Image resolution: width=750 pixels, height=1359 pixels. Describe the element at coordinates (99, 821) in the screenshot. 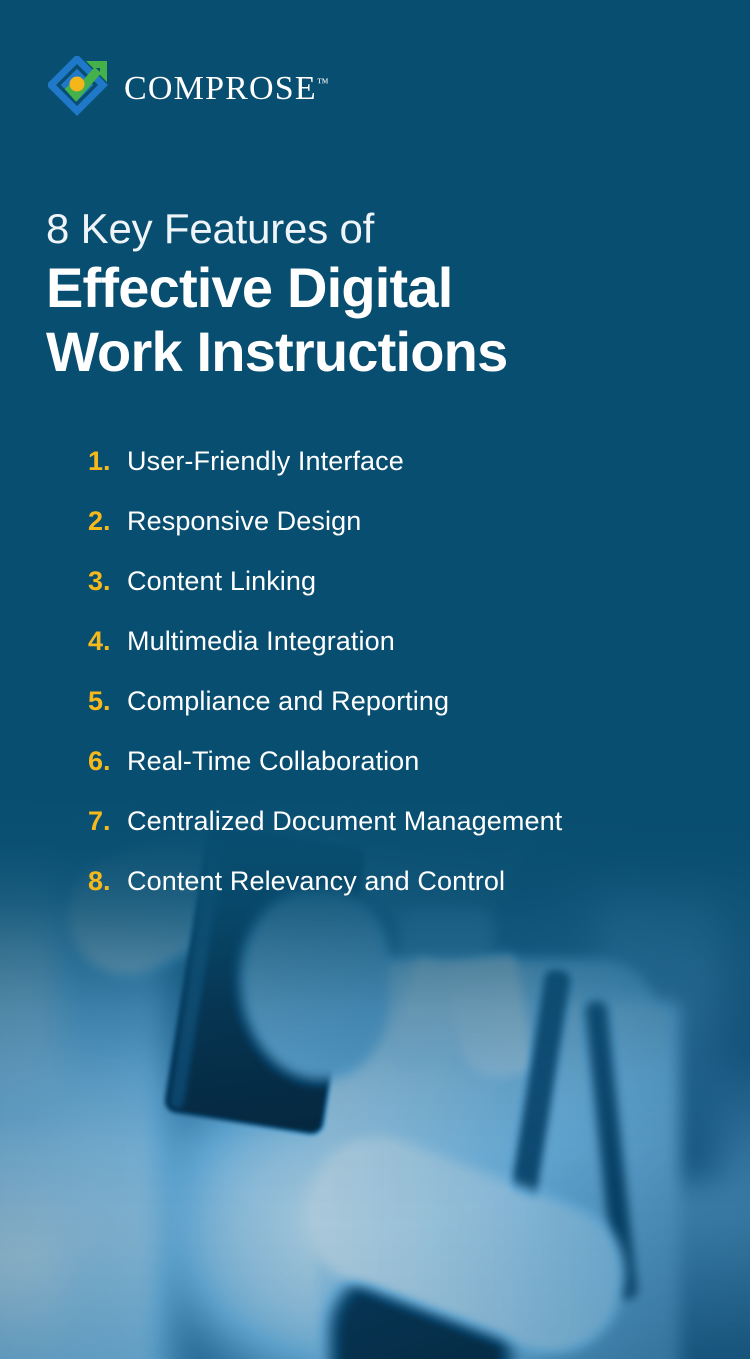

I see `feature-number: 7.` at that location.